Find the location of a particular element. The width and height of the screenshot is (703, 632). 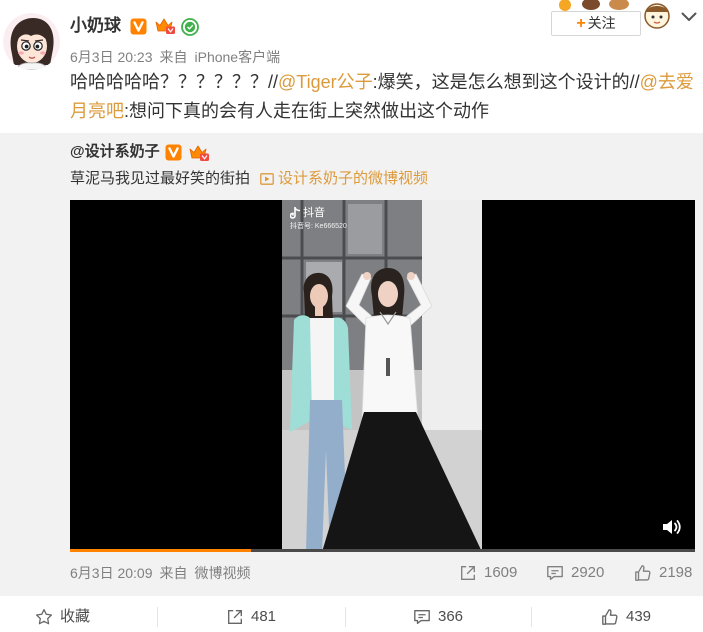

forward-count: 1609 is located at coordinates (501, 572).